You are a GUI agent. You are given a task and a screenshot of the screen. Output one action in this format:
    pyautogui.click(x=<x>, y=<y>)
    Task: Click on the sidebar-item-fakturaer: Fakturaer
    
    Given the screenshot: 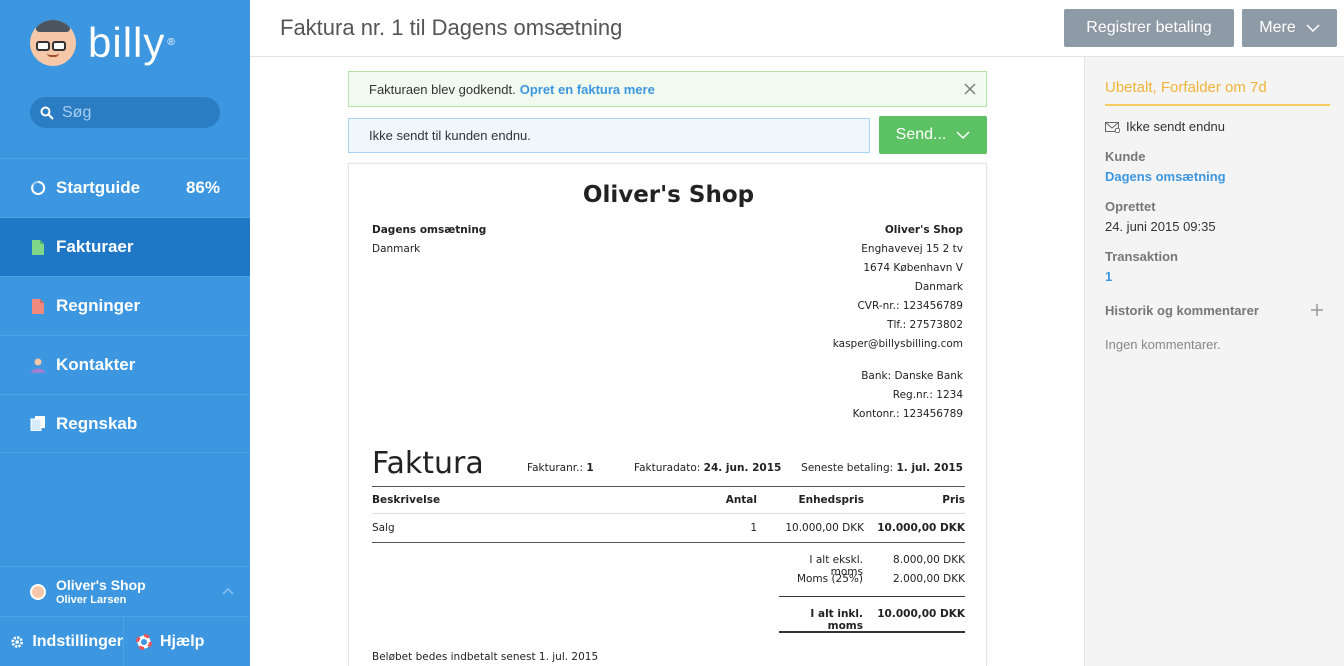 What is the action you would take?
    pyautogui.click(x=125, y=246)
    